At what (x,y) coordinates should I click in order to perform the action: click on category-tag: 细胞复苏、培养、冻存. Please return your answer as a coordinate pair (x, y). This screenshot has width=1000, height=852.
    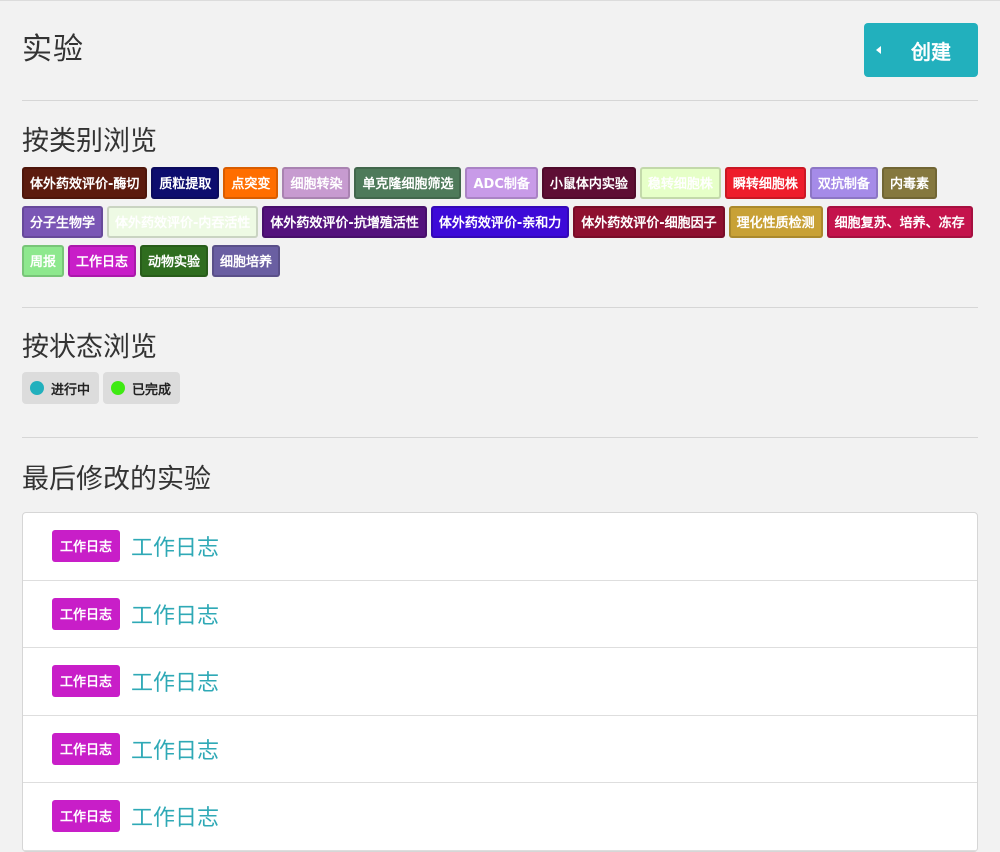
    Looking at the image, I should click on (899, 222).